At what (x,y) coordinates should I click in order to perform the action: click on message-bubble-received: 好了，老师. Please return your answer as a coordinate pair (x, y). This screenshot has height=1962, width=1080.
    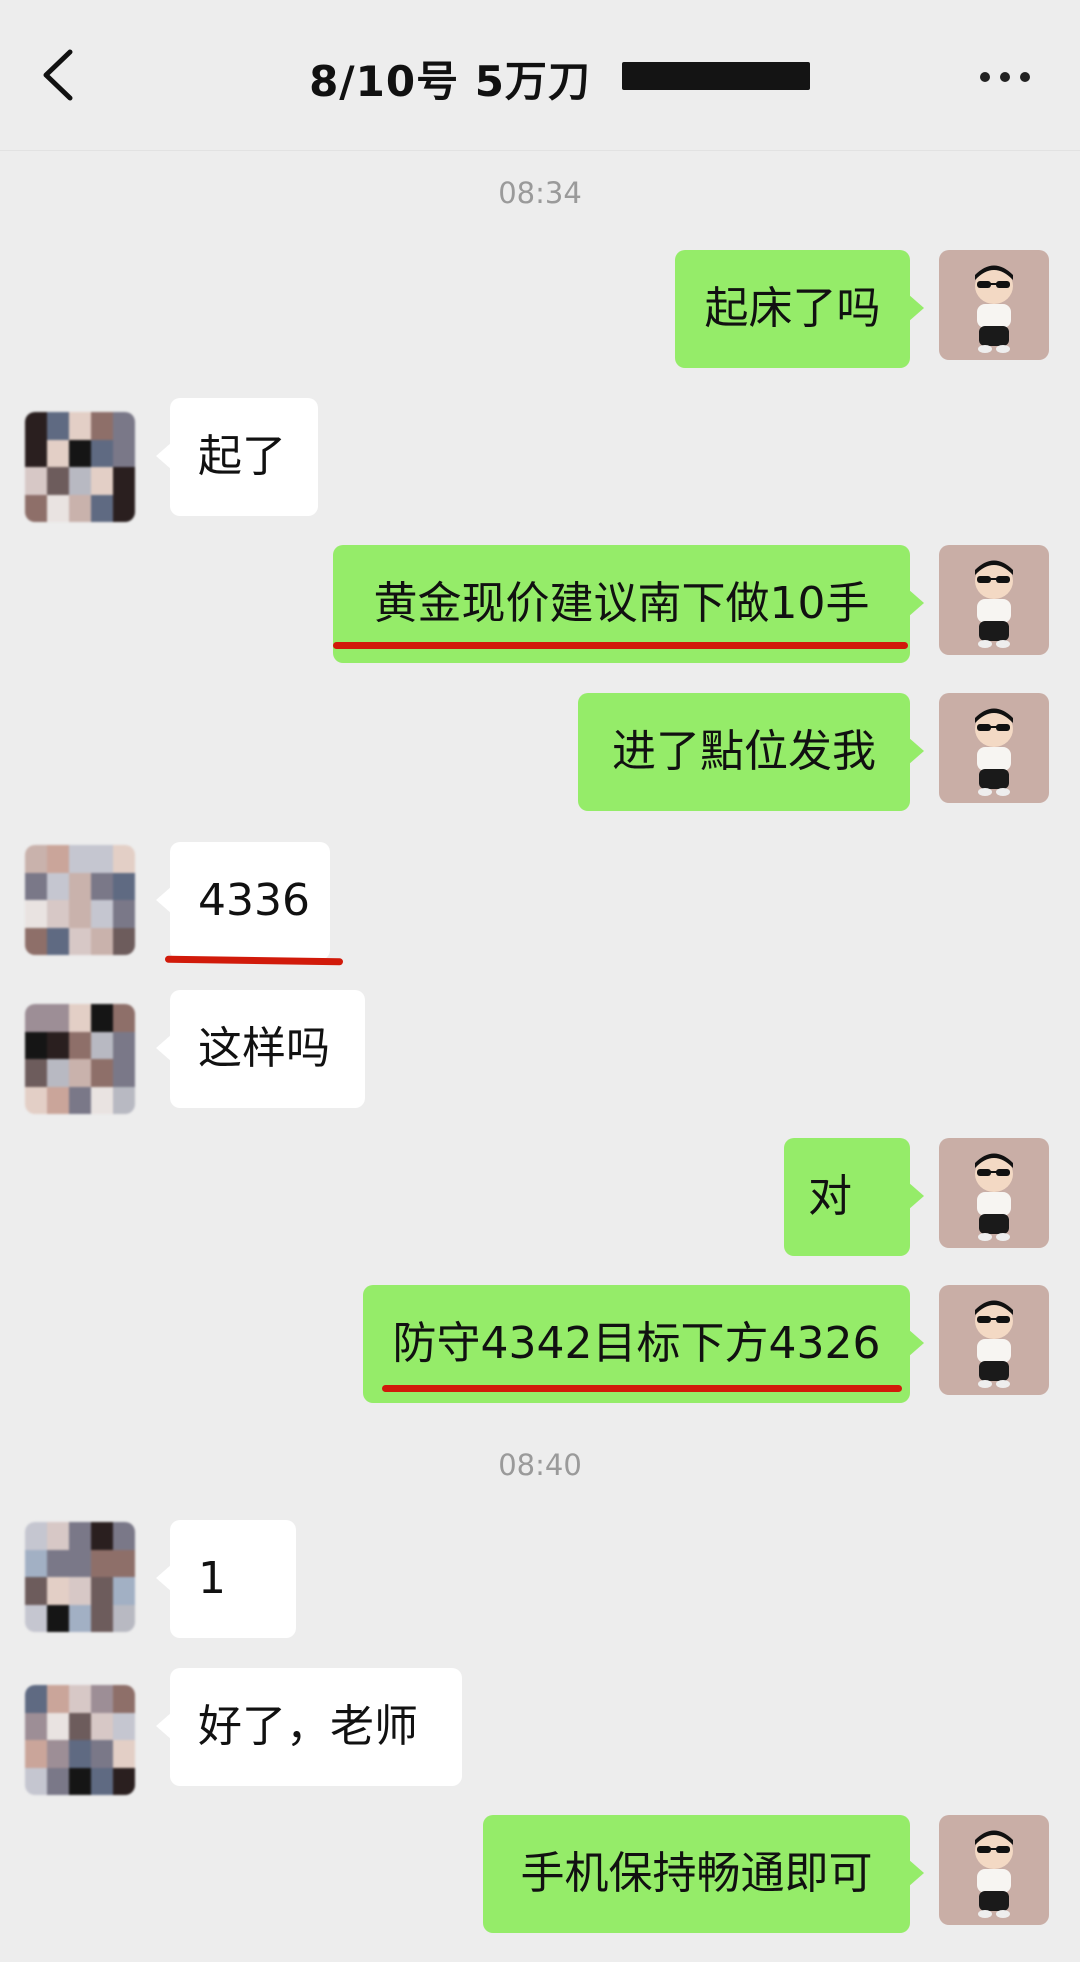
    Looking at the image, I should click on (309, 1727).